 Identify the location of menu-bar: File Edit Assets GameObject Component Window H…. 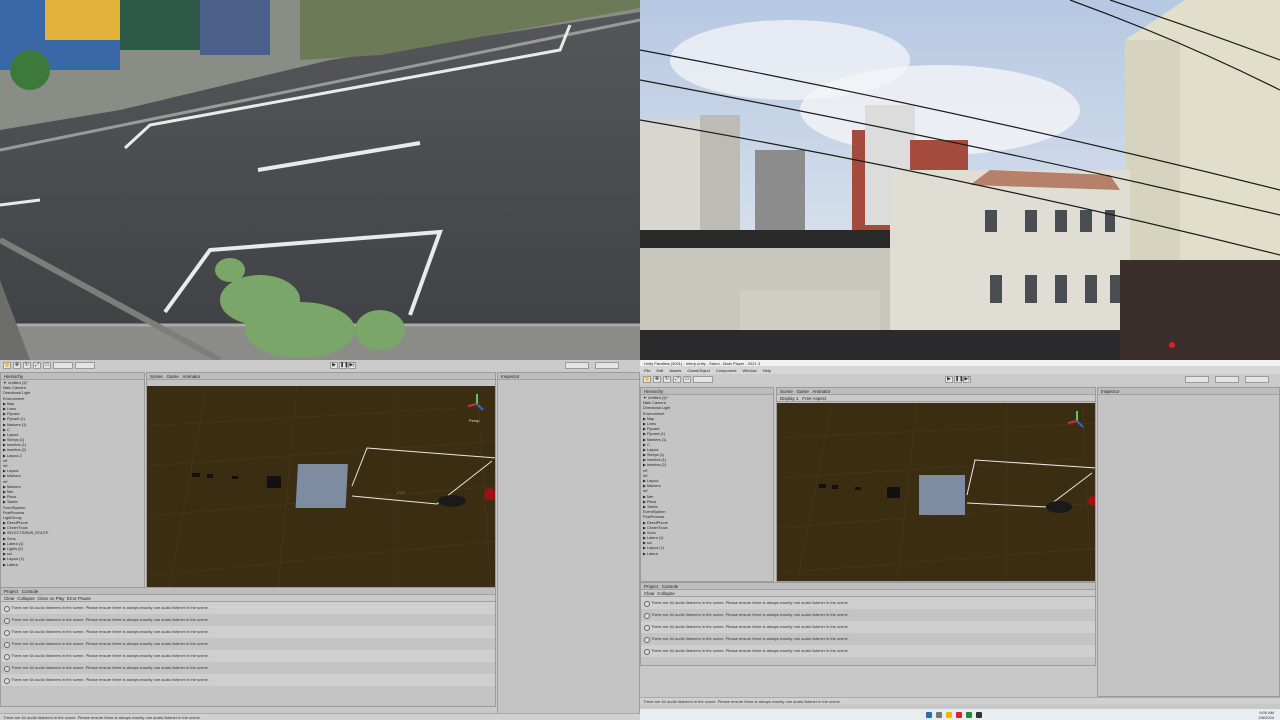
(960, 370).